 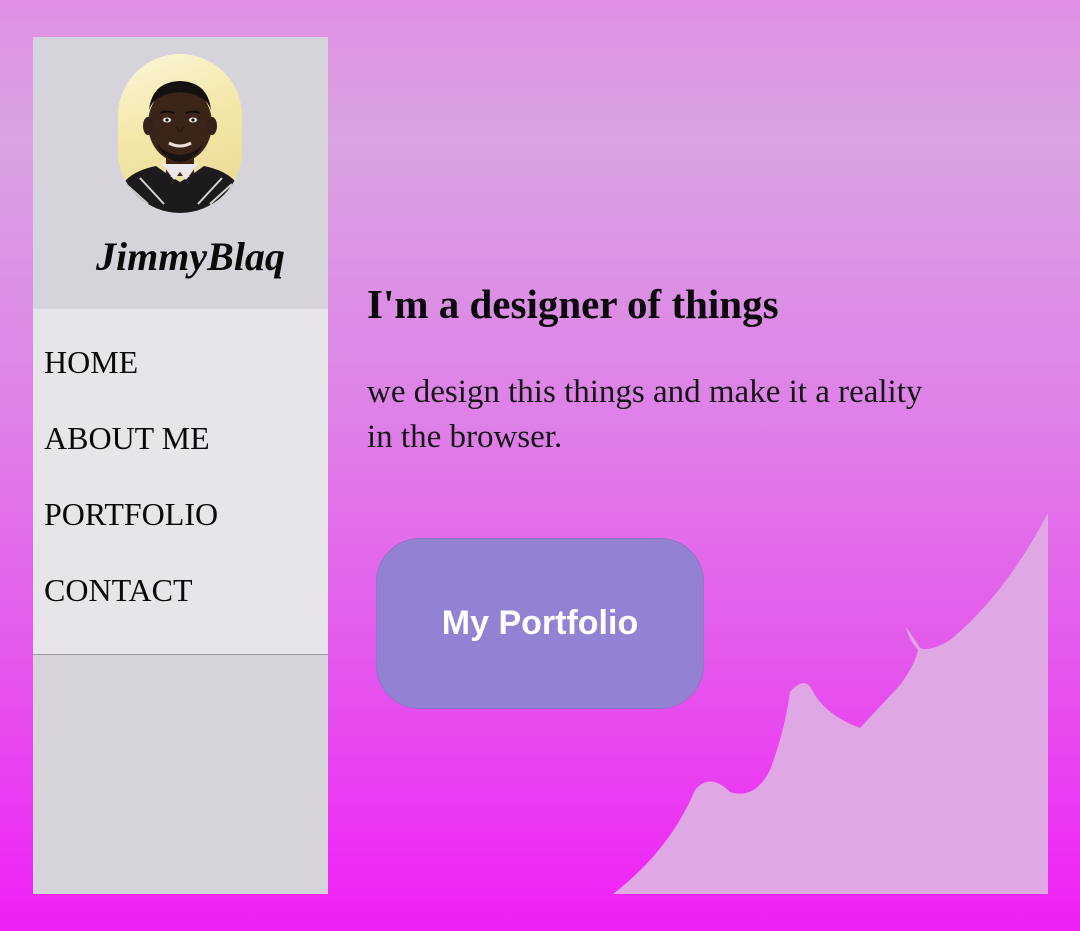 What do you see at coordinates (180, 514) in the screenshot?
I see `nav-item-portfolio: PORTFOLIO` at bounding box center [180, 514].